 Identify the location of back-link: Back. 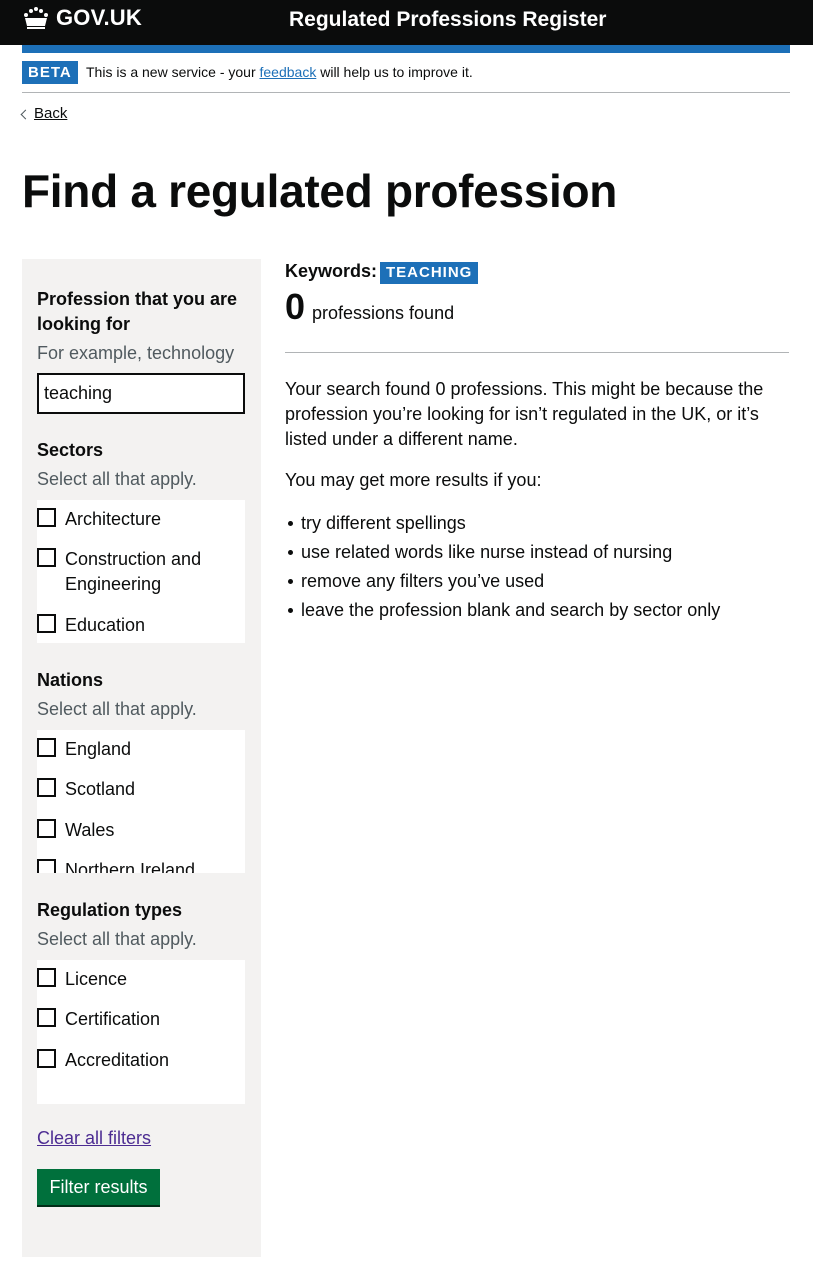
(44, 113).